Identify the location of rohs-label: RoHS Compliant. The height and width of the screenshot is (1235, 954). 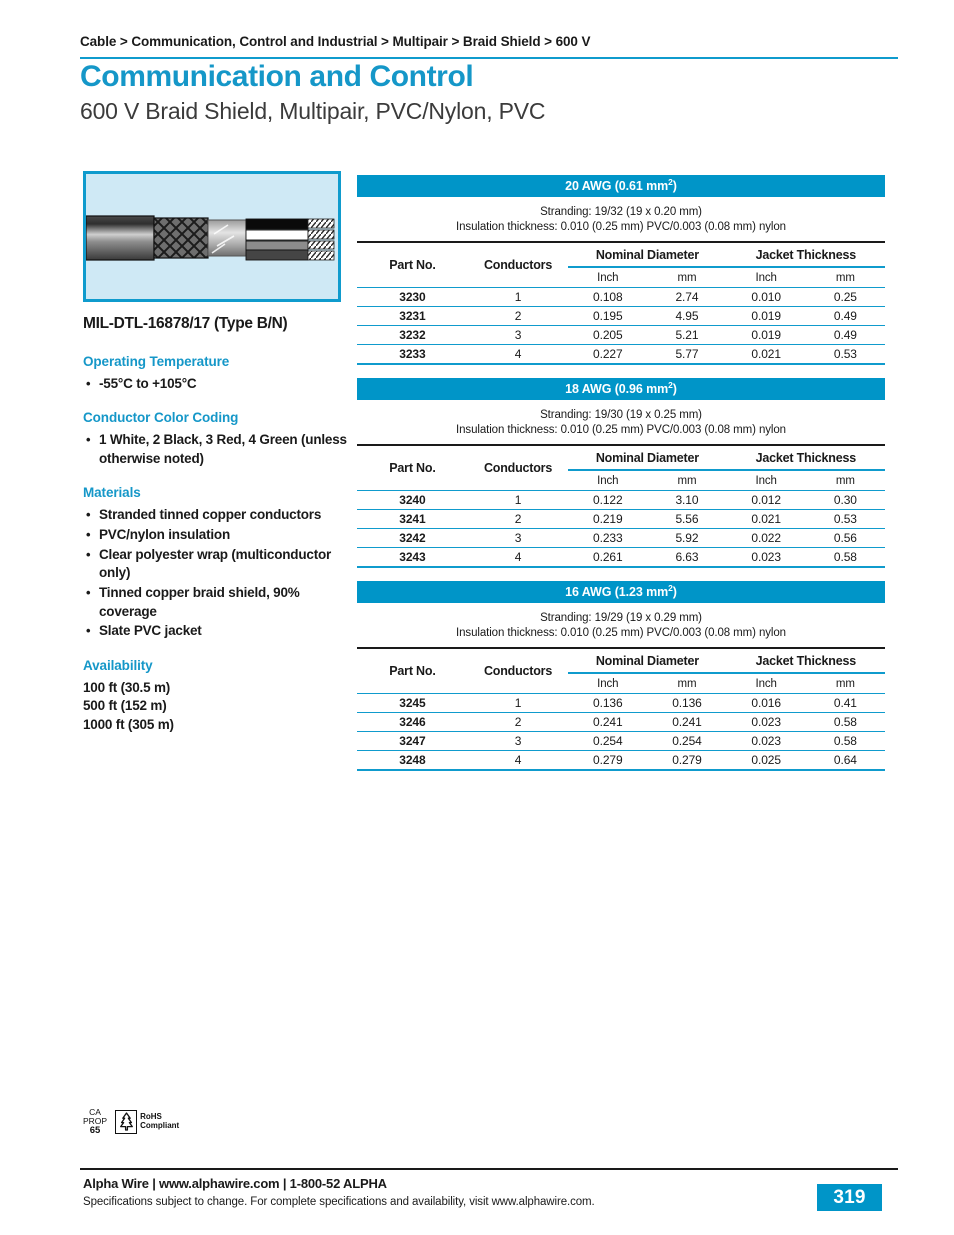
(160, 1121).